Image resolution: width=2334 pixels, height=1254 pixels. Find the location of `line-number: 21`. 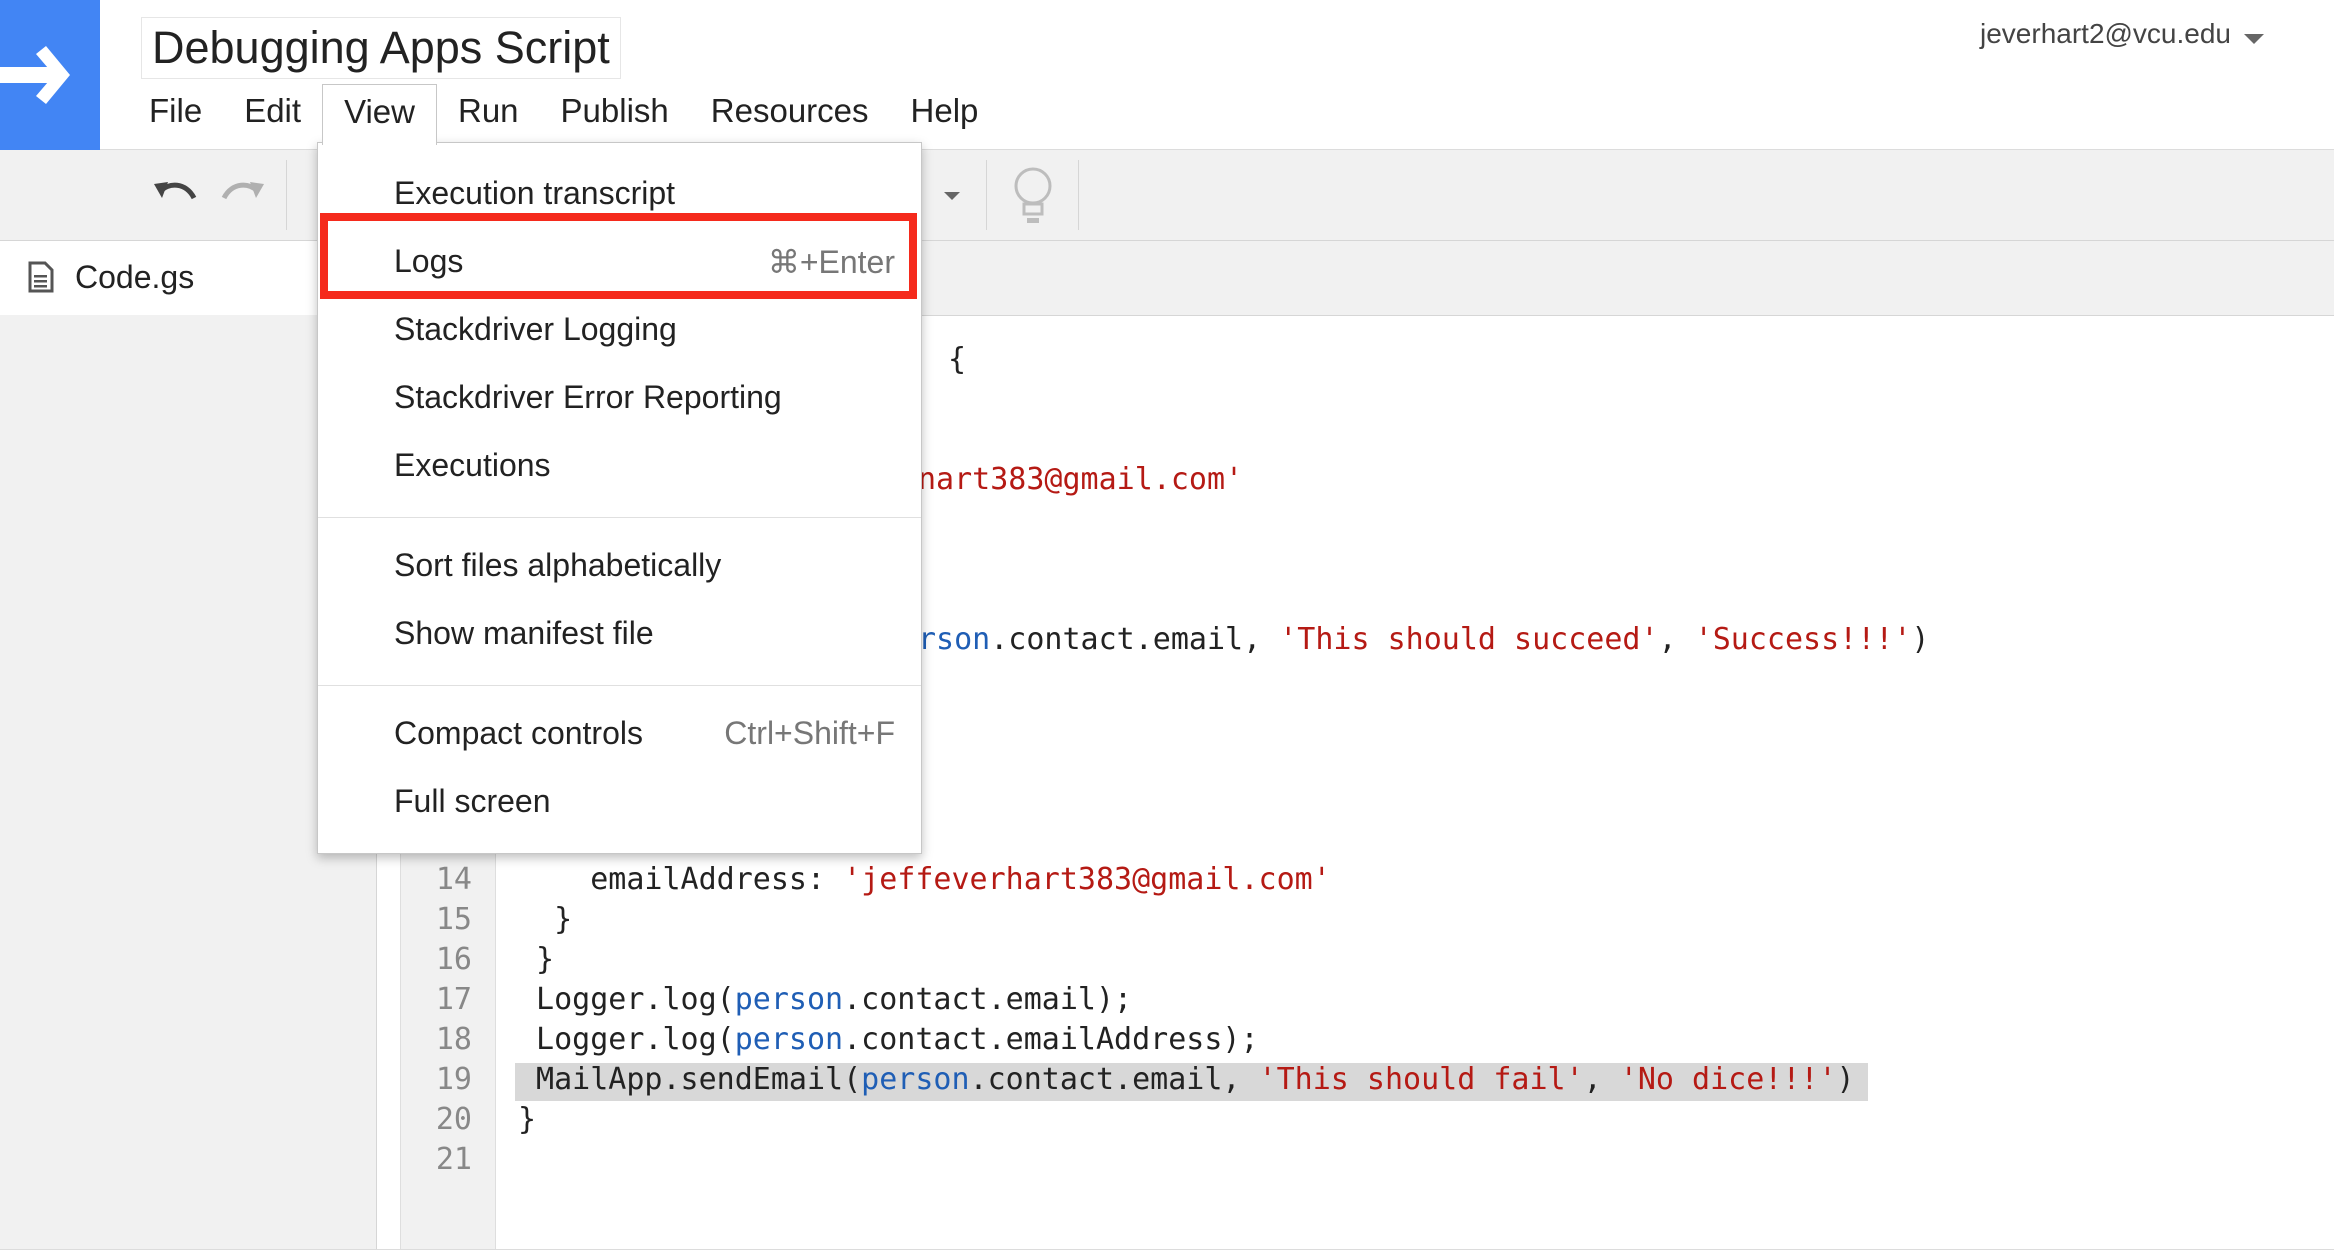

line-number: 21 is located at coordinates (453, 1159).